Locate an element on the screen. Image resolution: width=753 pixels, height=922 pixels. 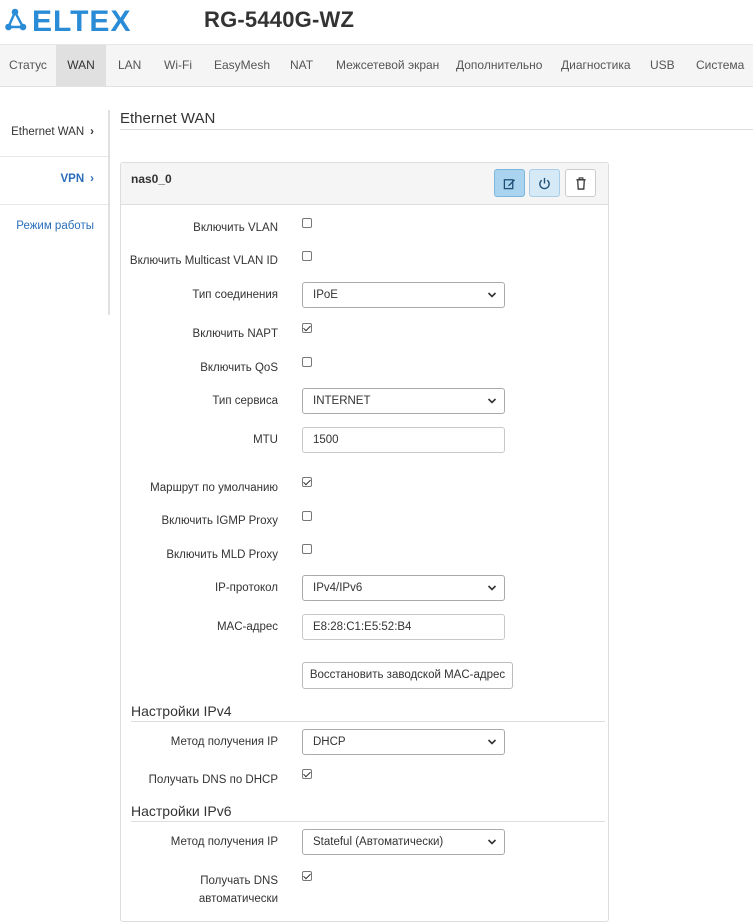
panel-title: nas0_0 is located at coordinates (151, 179).